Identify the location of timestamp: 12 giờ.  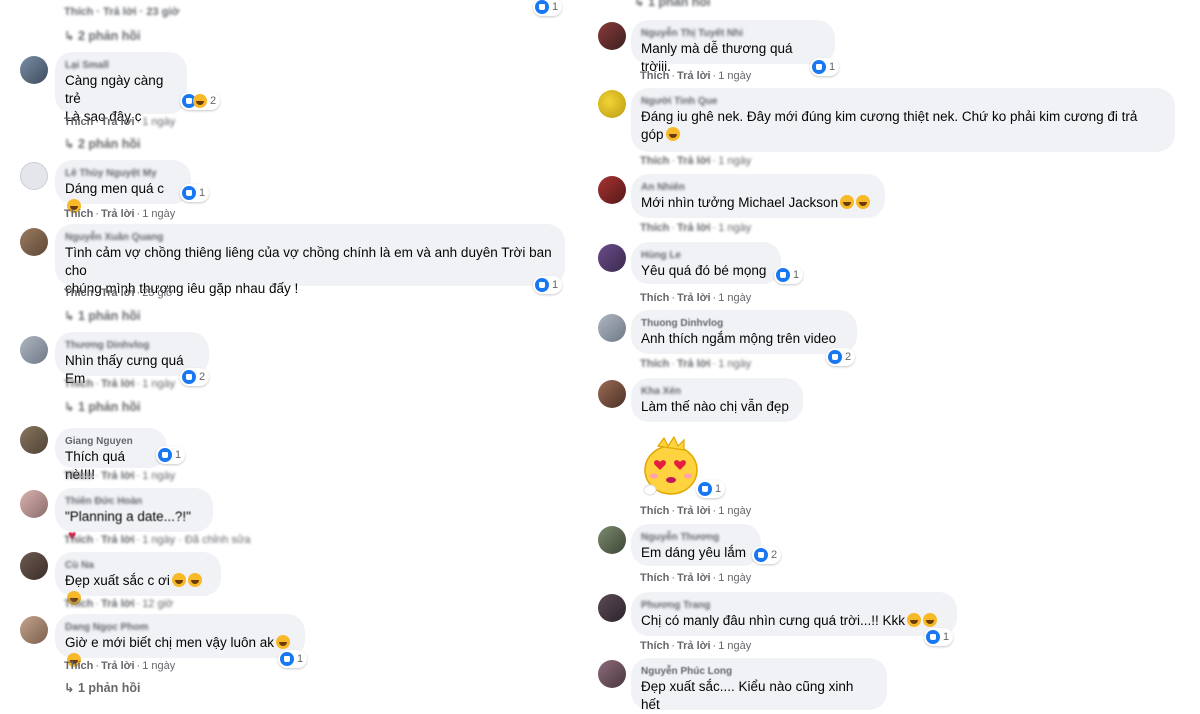
(157, 604).